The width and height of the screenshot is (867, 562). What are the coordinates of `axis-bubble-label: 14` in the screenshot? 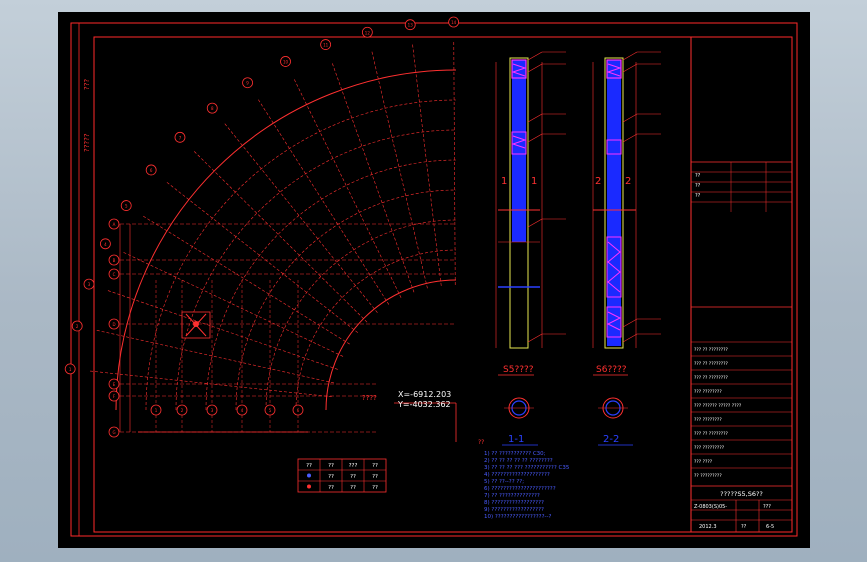 It's located at (454, 22).